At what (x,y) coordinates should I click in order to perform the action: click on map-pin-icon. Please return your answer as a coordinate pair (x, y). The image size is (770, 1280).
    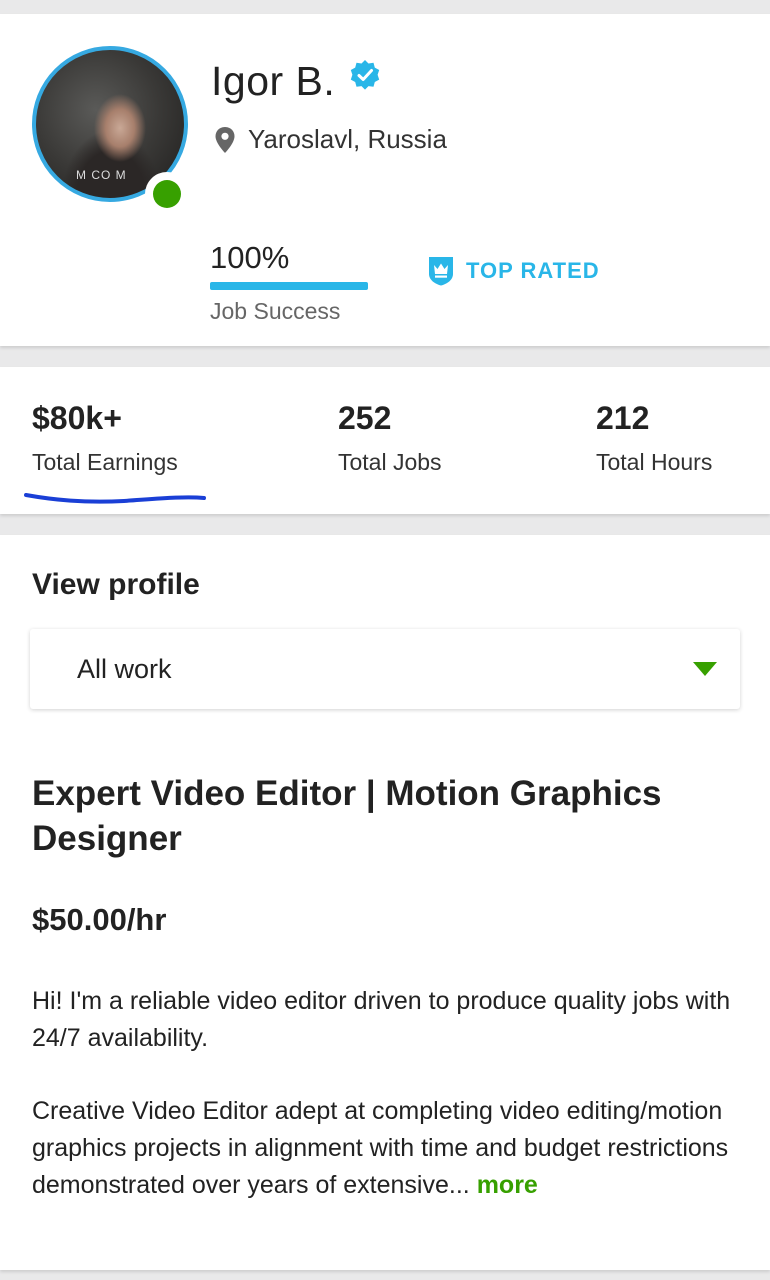
    Looking at the image, I should click on (225, 139).